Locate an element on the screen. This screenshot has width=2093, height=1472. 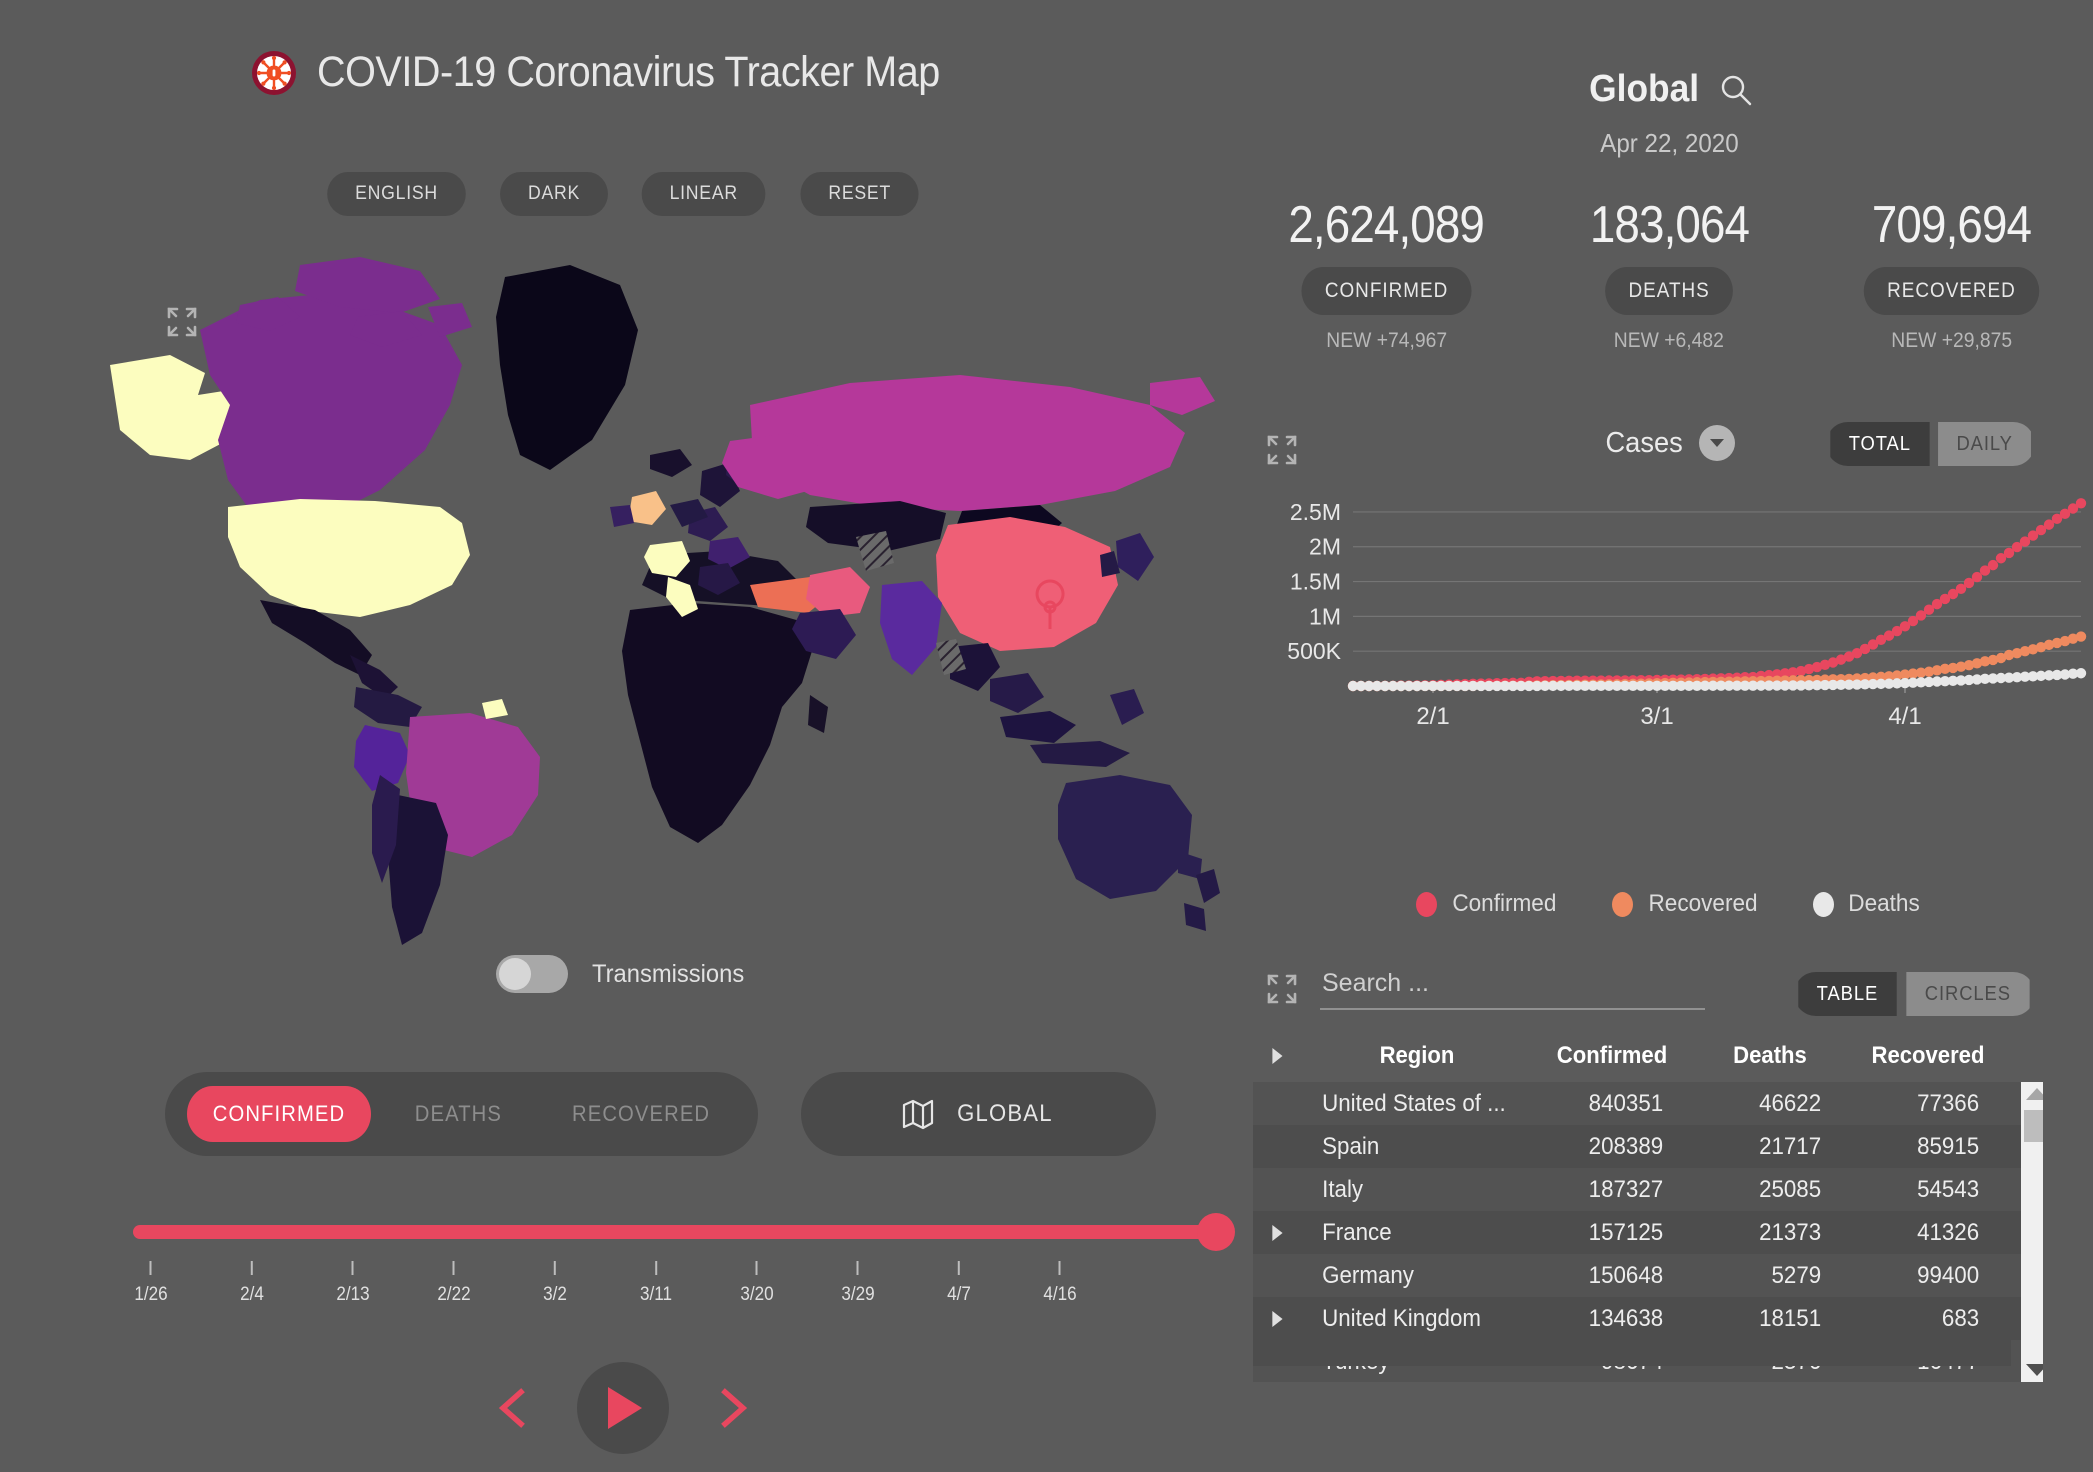
x-tick-label: 4/1 is located at coordinates (1904, 716).